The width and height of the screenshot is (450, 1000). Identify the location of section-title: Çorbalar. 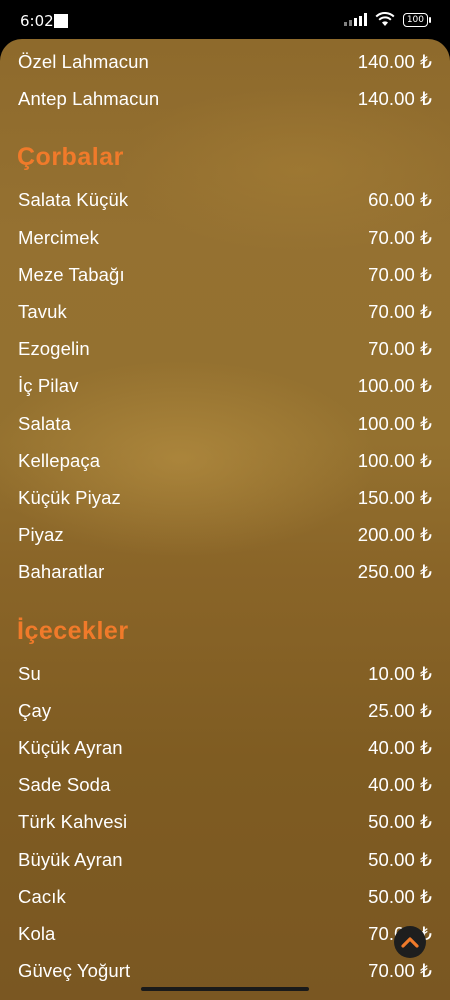
(70, 157).